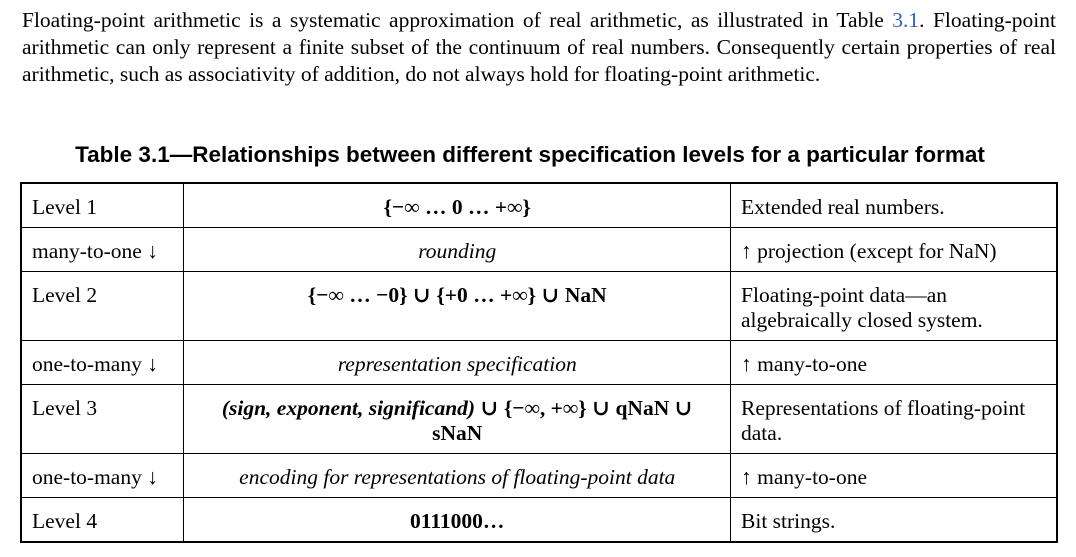 The width and height of the screenshot is (1076, 557). I want to click on level-label: Level 3, so click(102, 419).